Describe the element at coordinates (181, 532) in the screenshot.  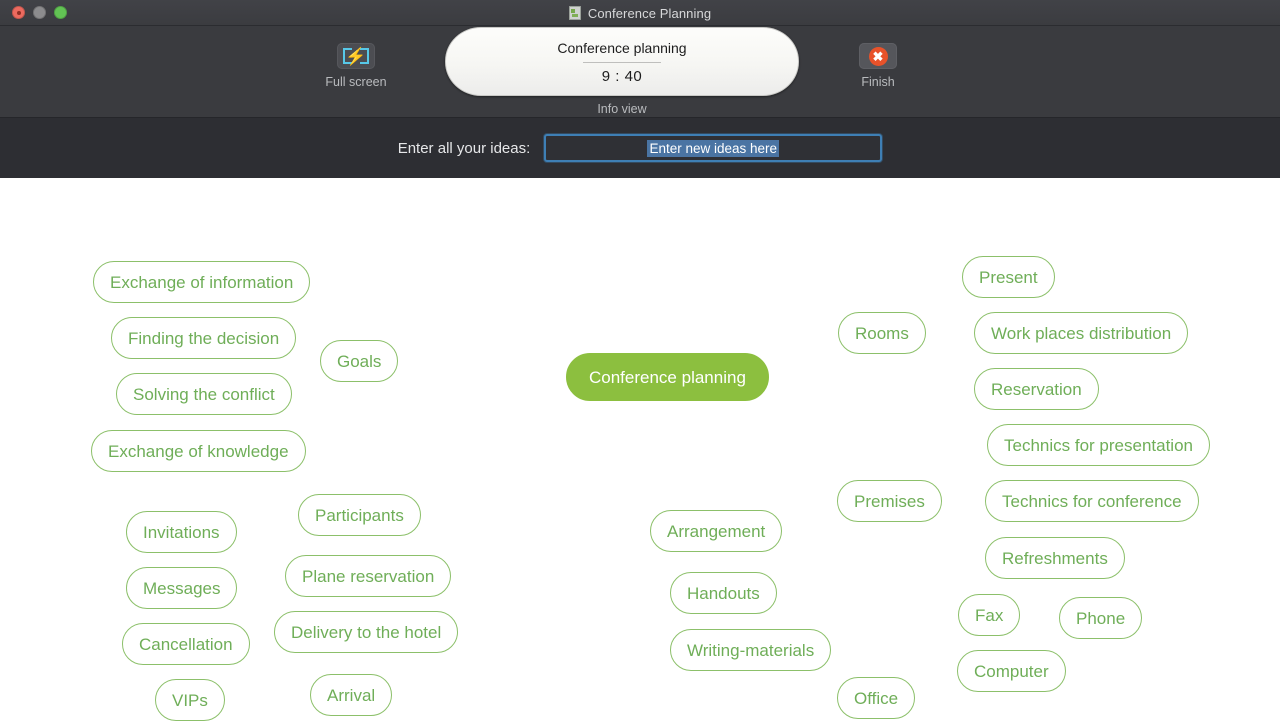
I see `mindmap-node: Invitations` at that location.